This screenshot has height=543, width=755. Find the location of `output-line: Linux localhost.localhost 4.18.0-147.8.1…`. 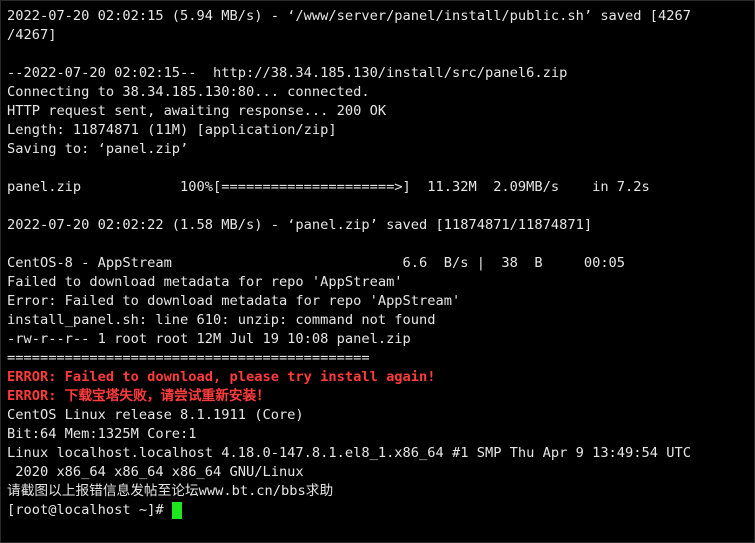

output-line: Linux localhost.localhost 4.18.0-147.8.1… is located at coordinates (349, 453).